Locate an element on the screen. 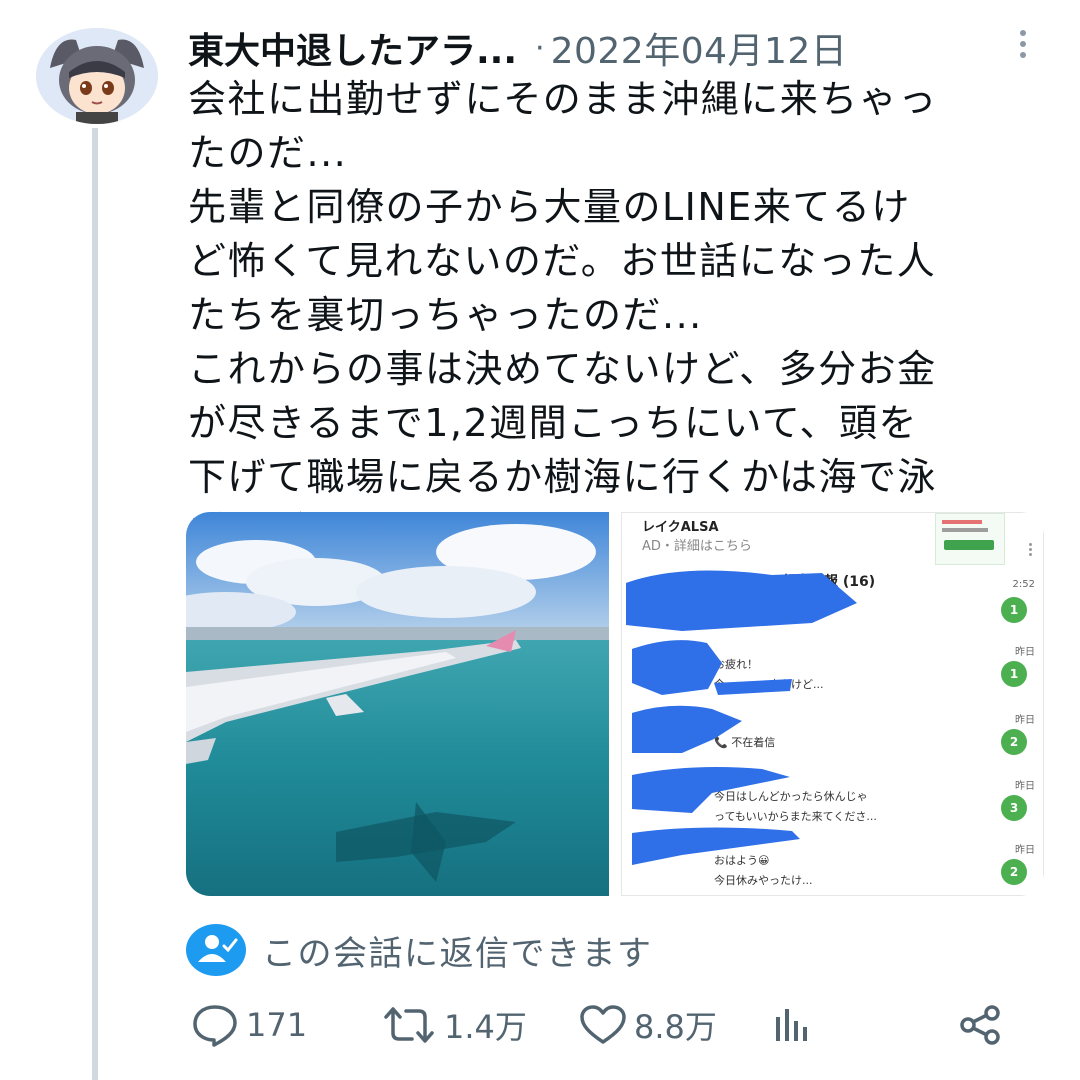 Image resolution: width=1080 pixels, height=1080 pixels. photo-okinawa-wing is located at coordinates (397, 704).